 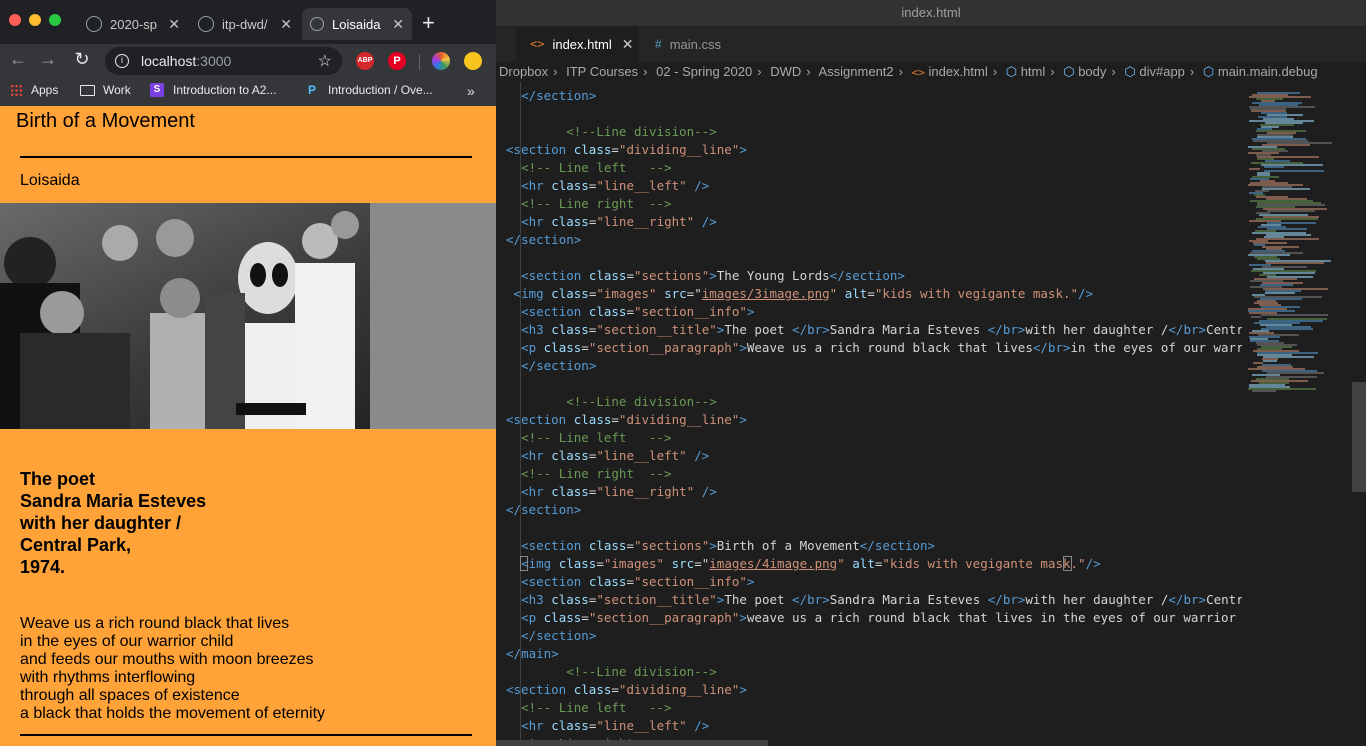 I want to click on tab-title: 2020-sp, so click(x=133, y=24).